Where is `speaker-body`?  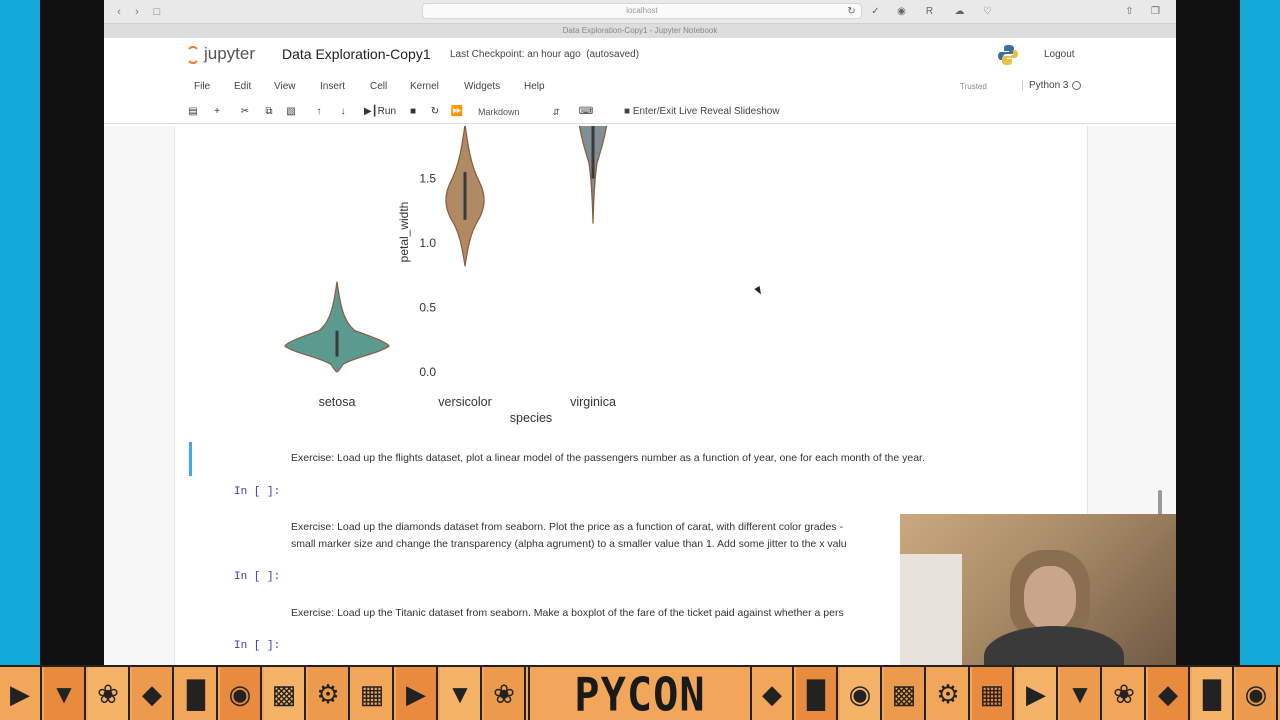 speaker-body is located at coordinates (1054, 645).